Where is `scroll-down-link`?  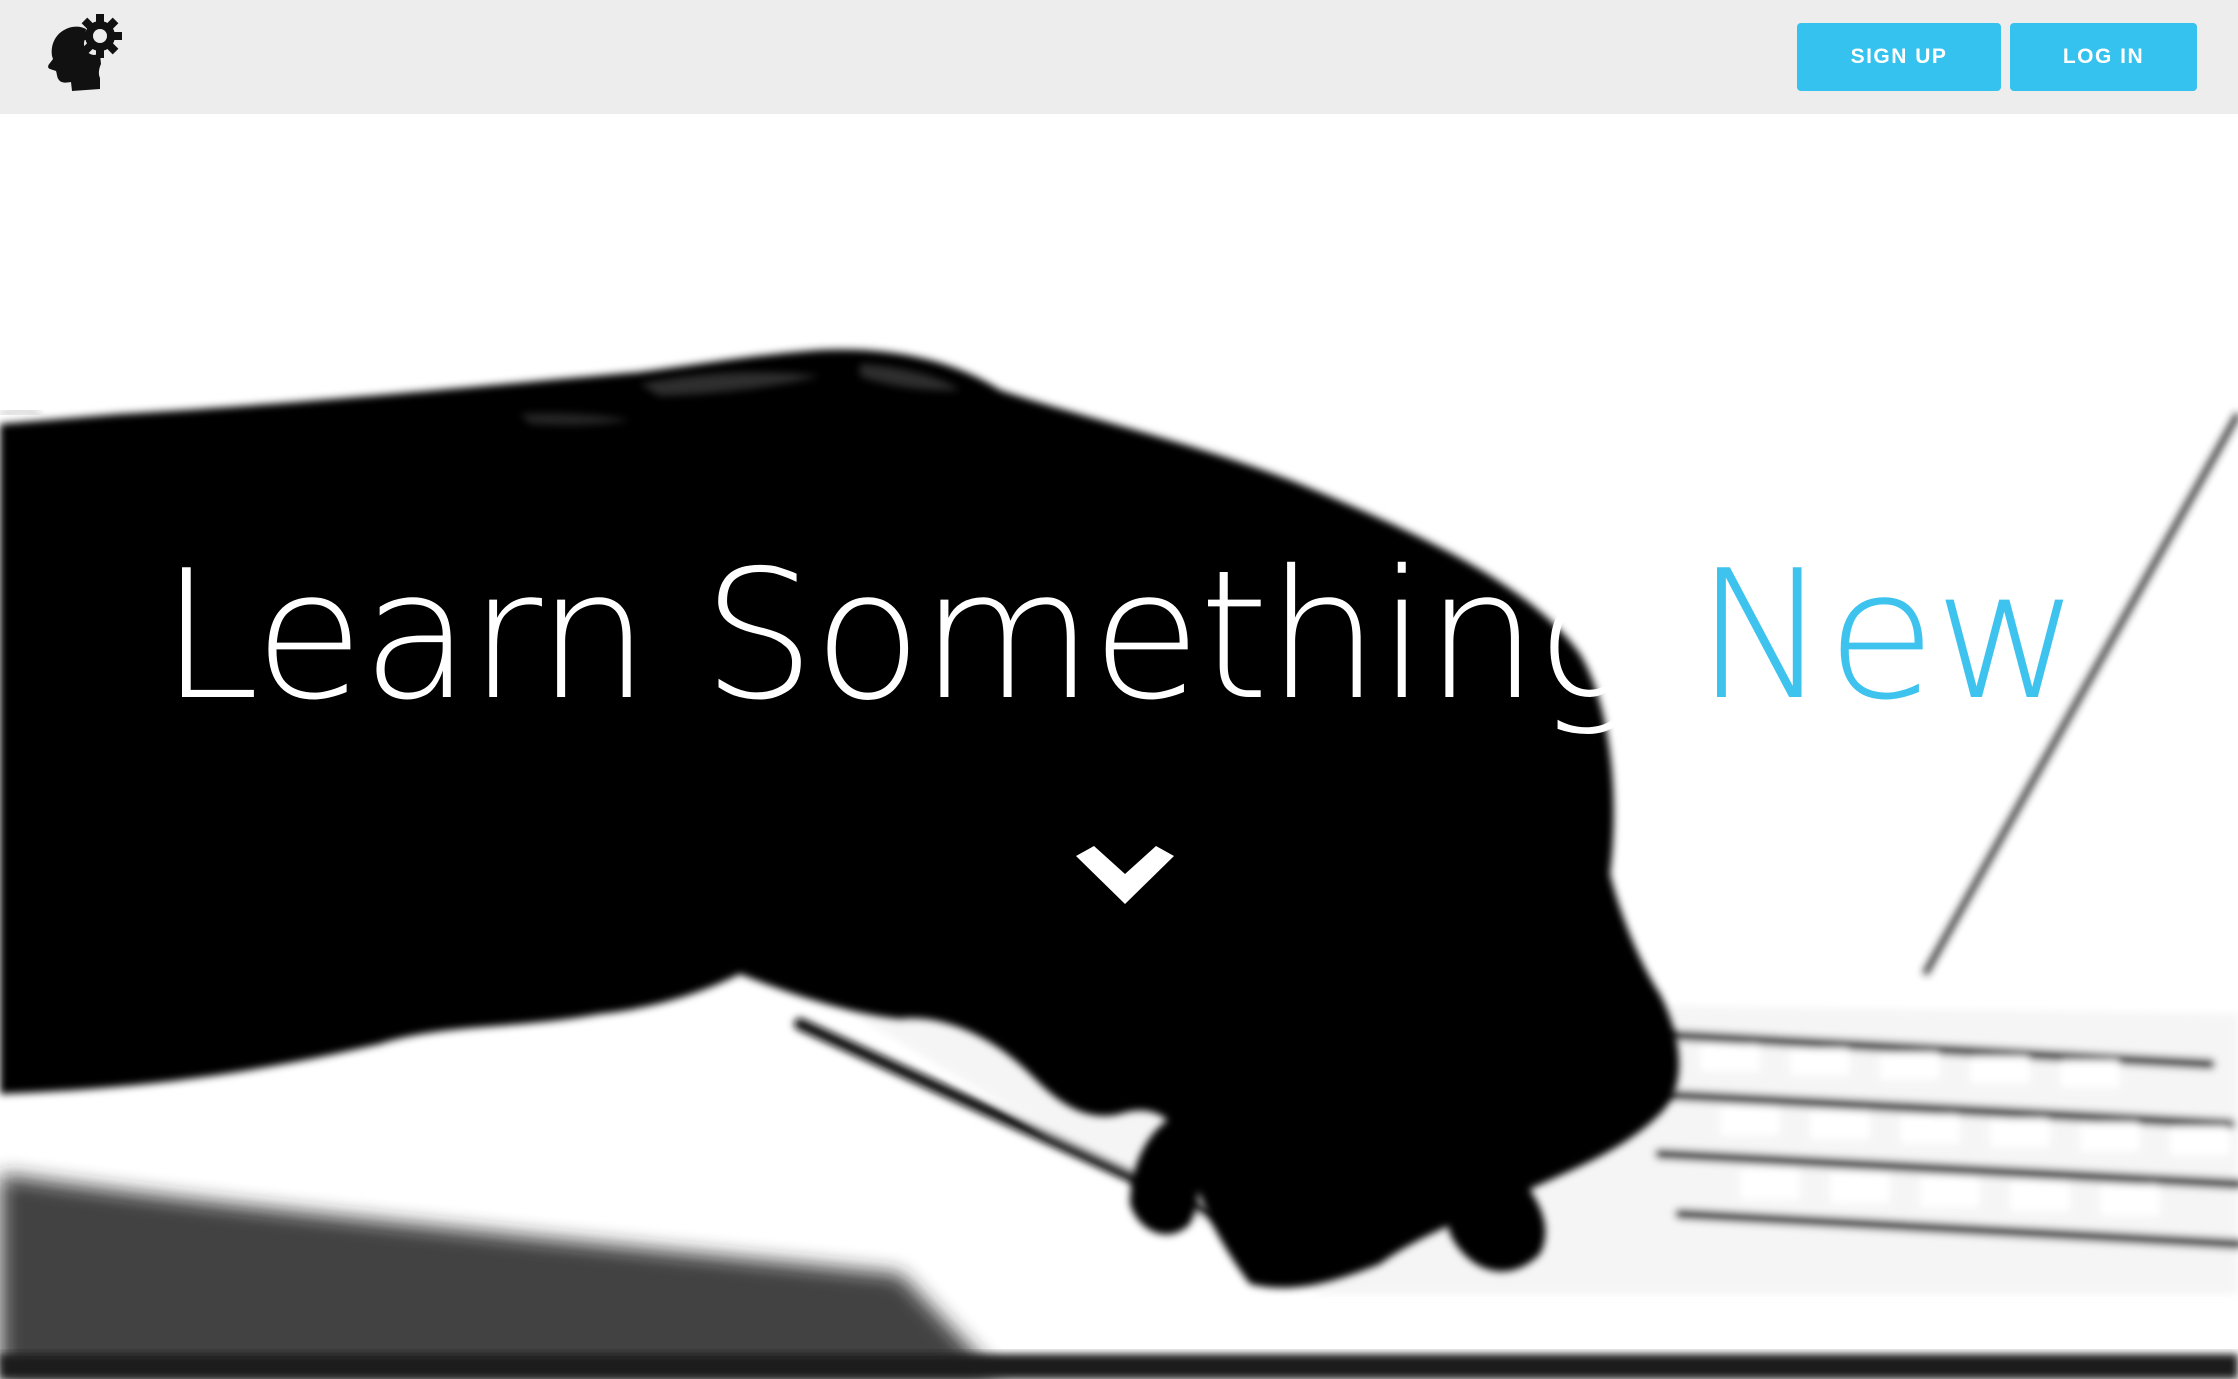
scroll-down-link is located at coordinates (1125, 879).